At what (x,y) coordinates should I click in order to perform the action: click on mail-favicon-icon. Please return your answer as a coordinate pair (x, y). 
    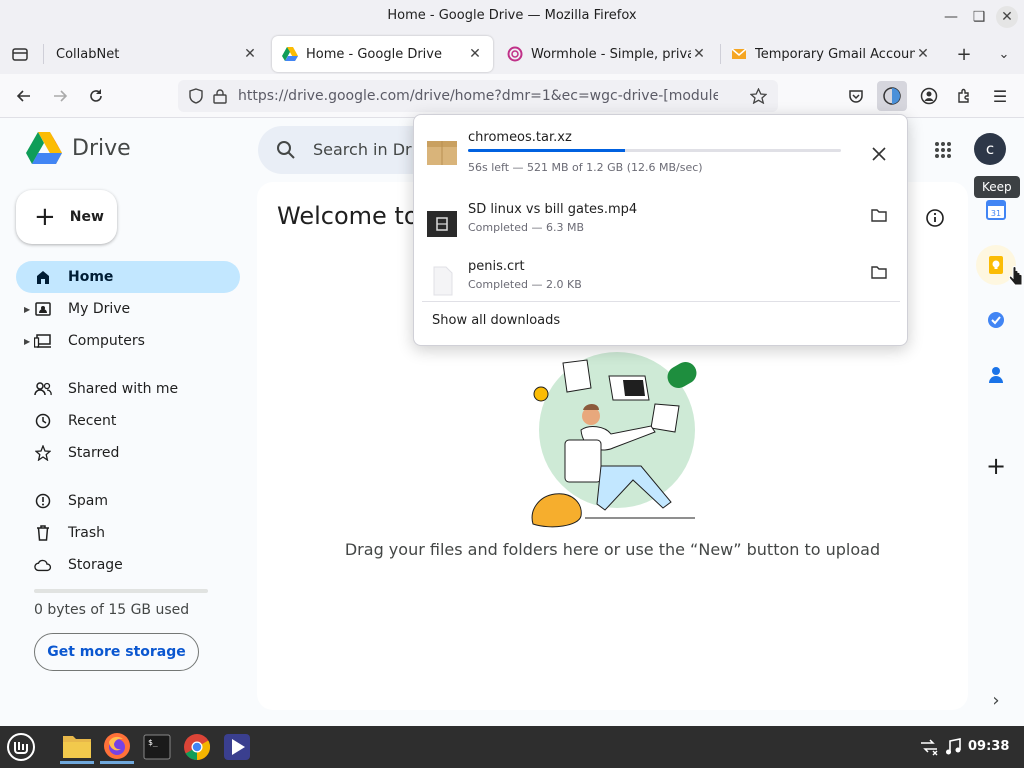
    Looking at the image, I should click on (739, 53).